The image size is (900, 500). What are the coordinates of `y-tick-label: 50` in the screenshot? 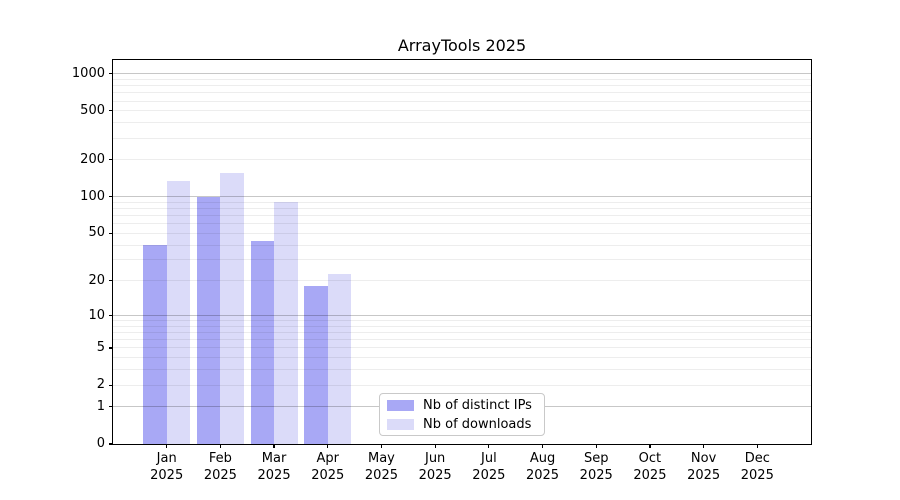 It's located at (96, 233).